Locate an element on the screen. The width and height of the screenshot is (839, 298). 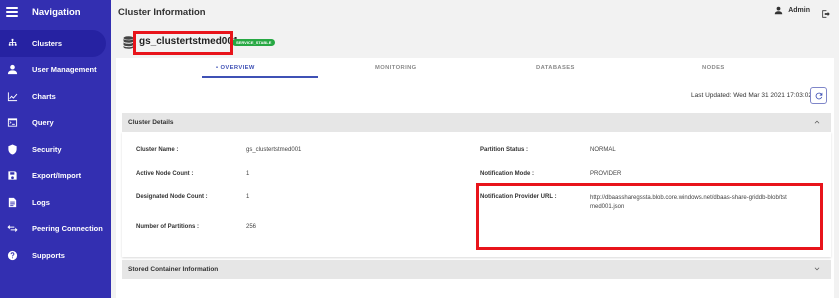
sidebar-item-label: Export/Import is located at coordinates (57, 176).